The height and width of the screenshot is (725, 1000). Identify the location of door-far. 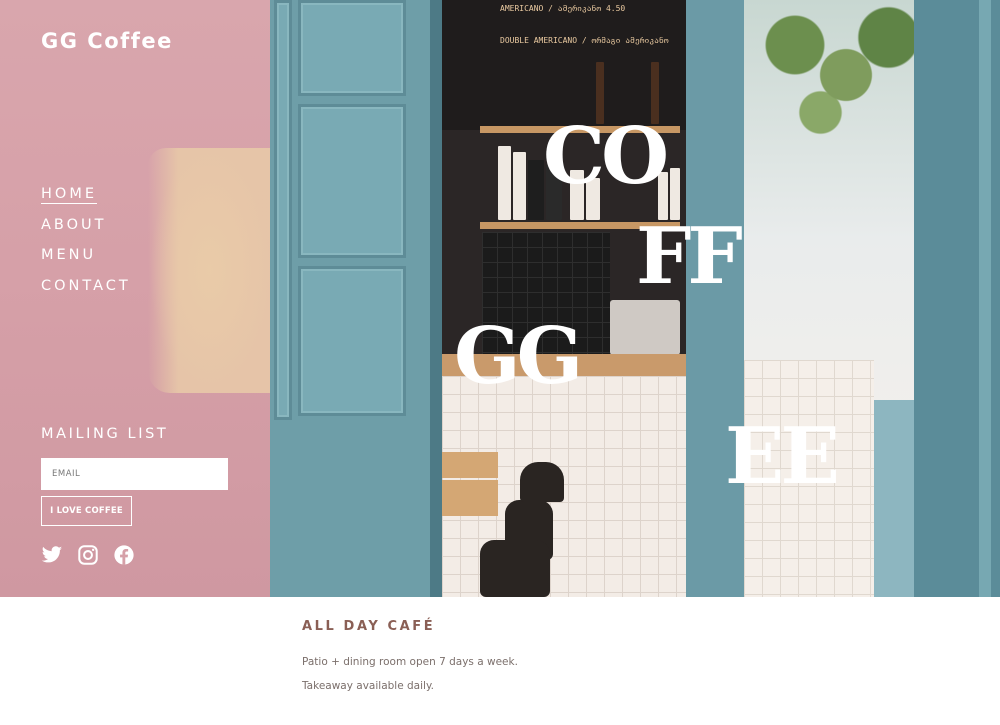
(957, 298).